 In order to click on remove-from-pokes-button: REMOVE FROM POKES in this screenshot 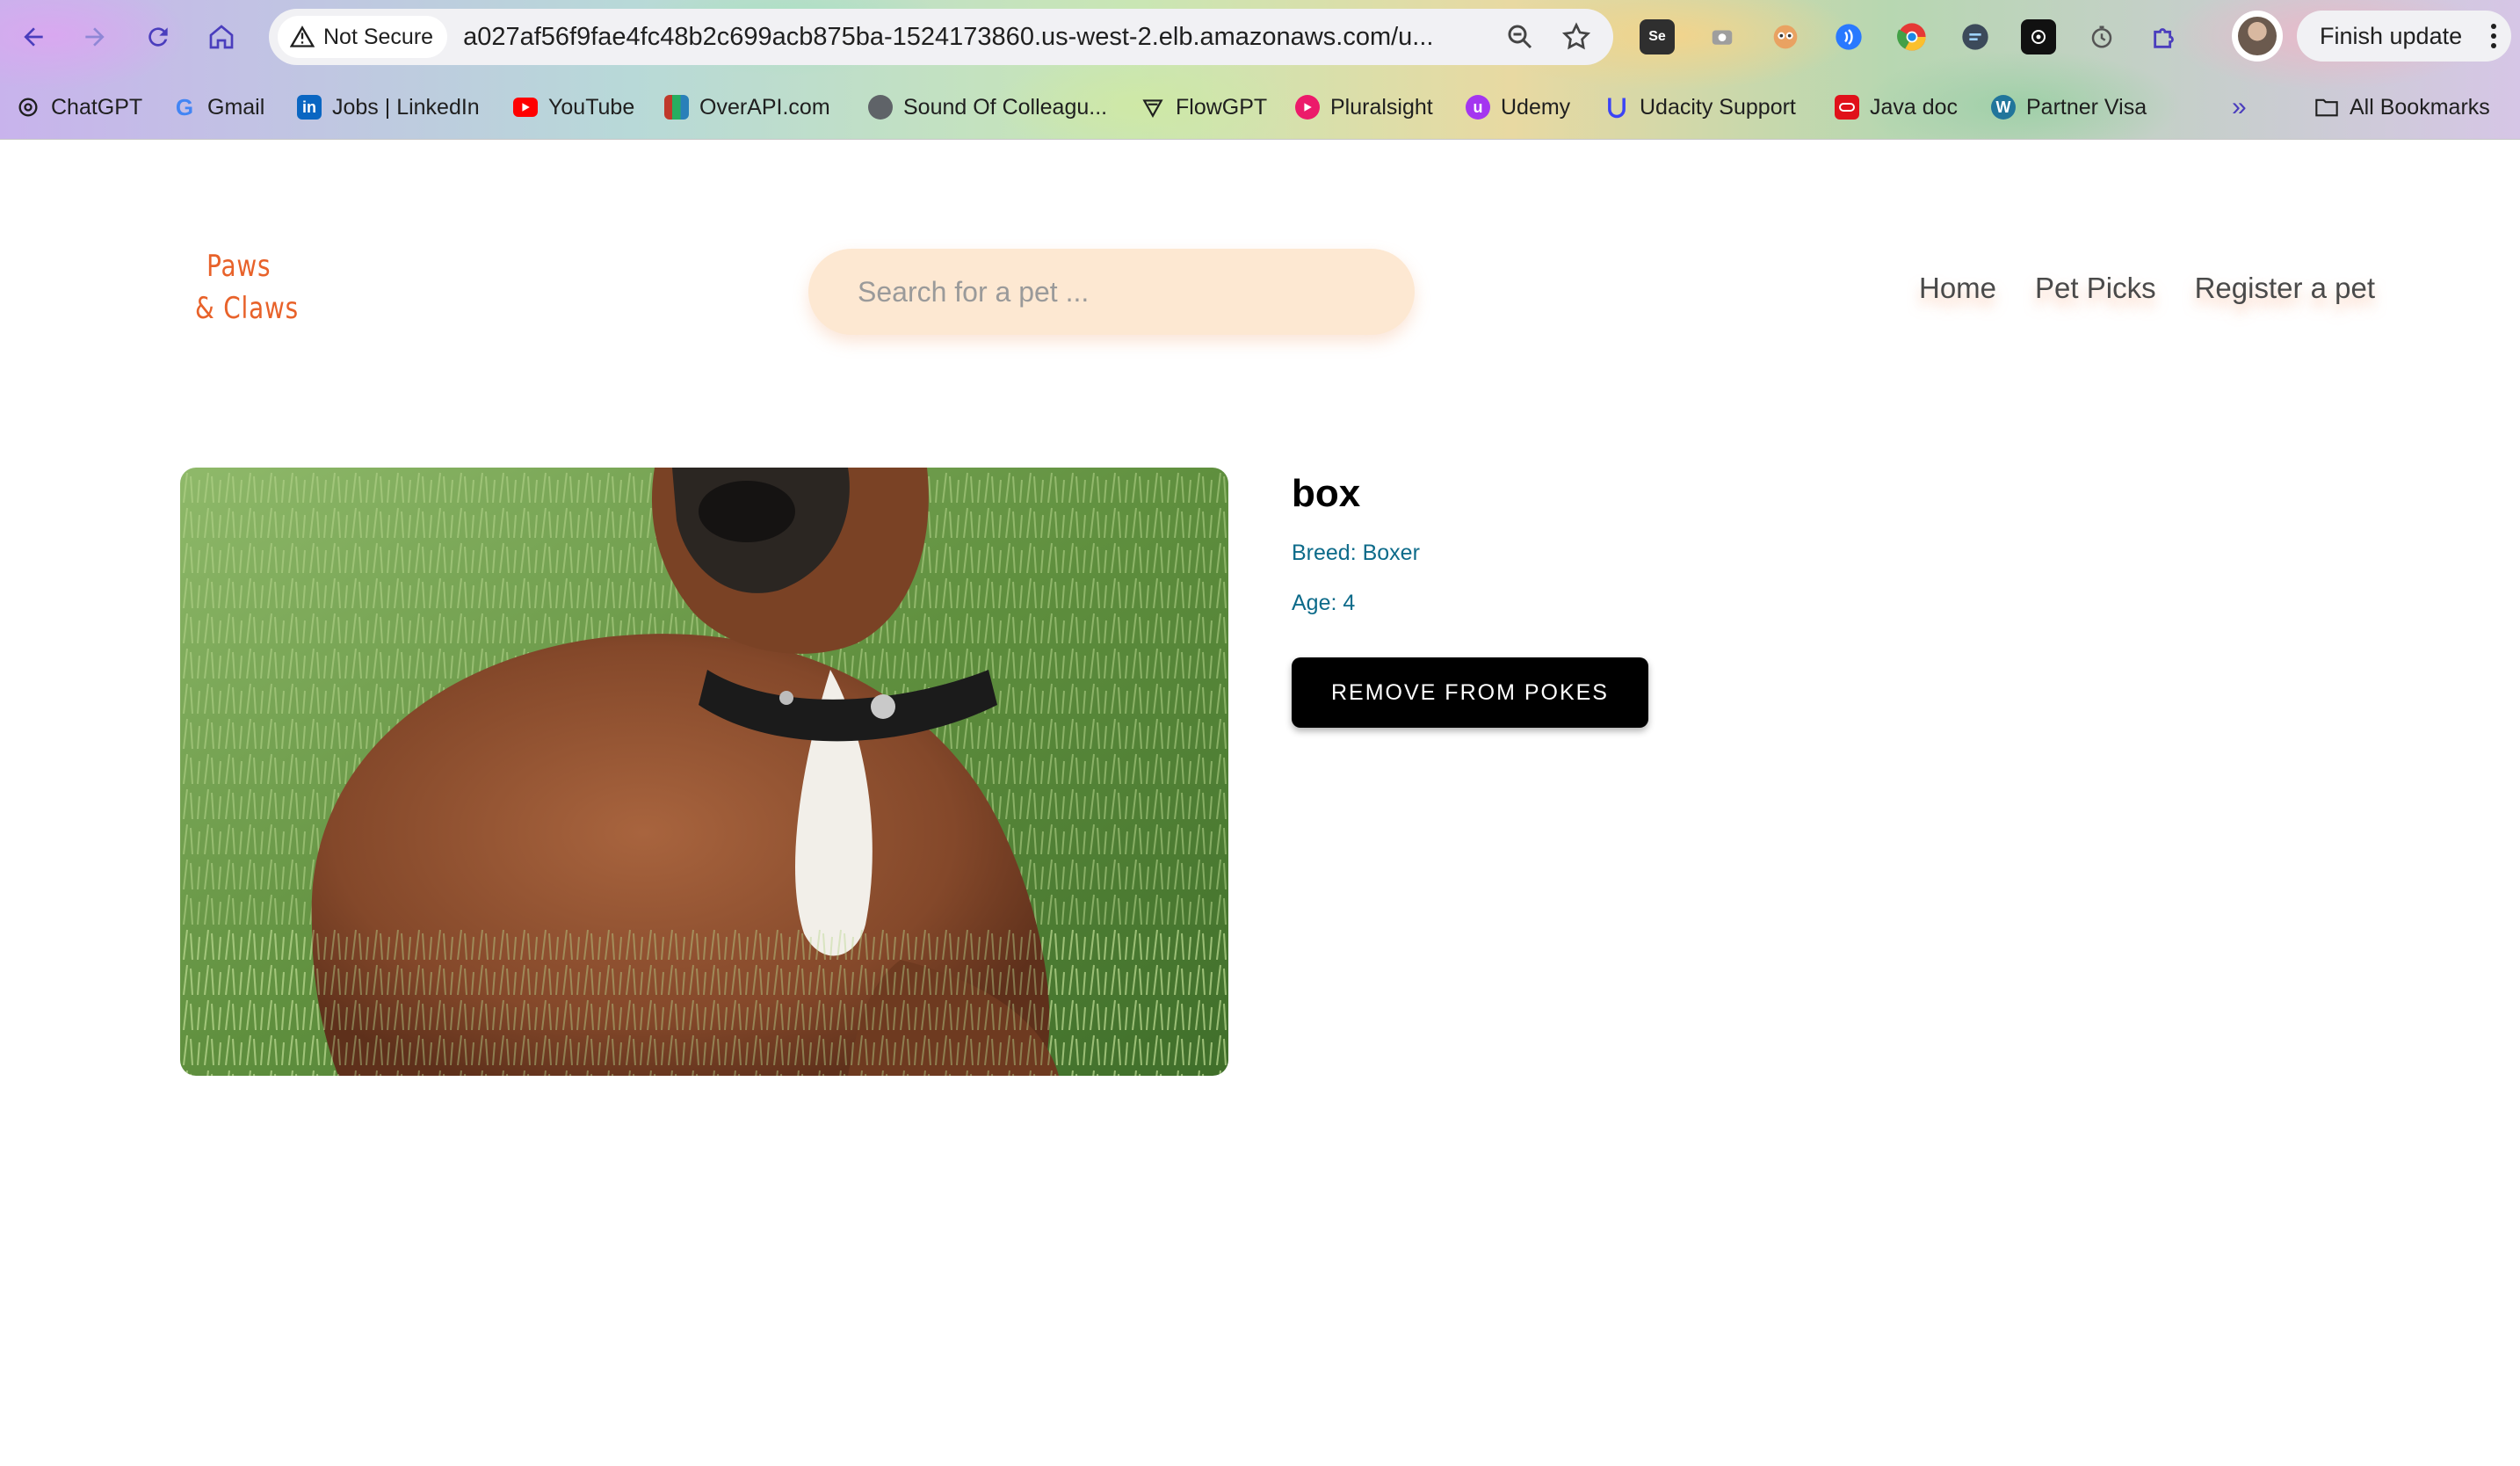, I will do `click(1470, 692)`.